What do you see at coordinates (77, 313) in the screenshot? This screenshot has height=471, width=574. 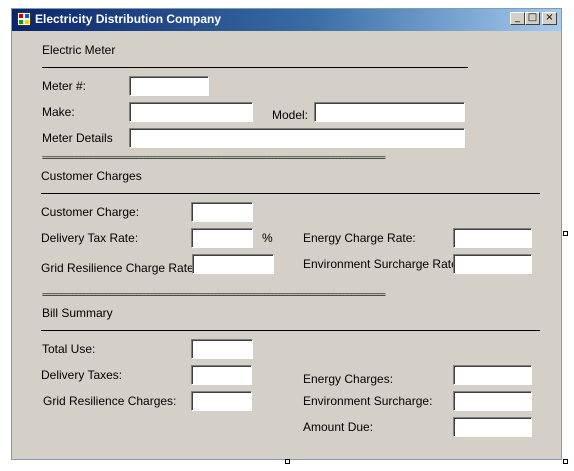 I see `bill-summary-heading: Bill Summary` at bounding box center [77, 313].